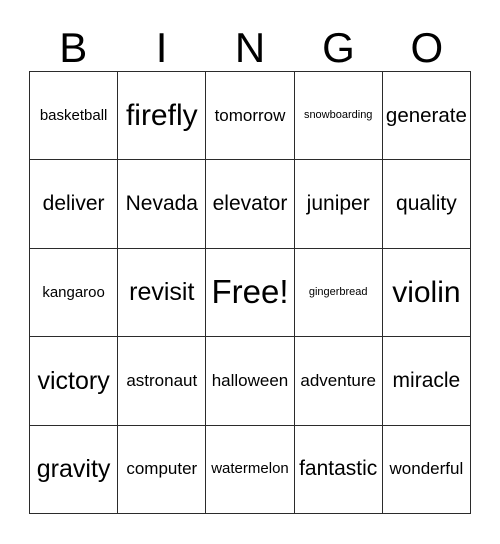  I want to click on bingo-cell-label: miracle, so click(426, 380).